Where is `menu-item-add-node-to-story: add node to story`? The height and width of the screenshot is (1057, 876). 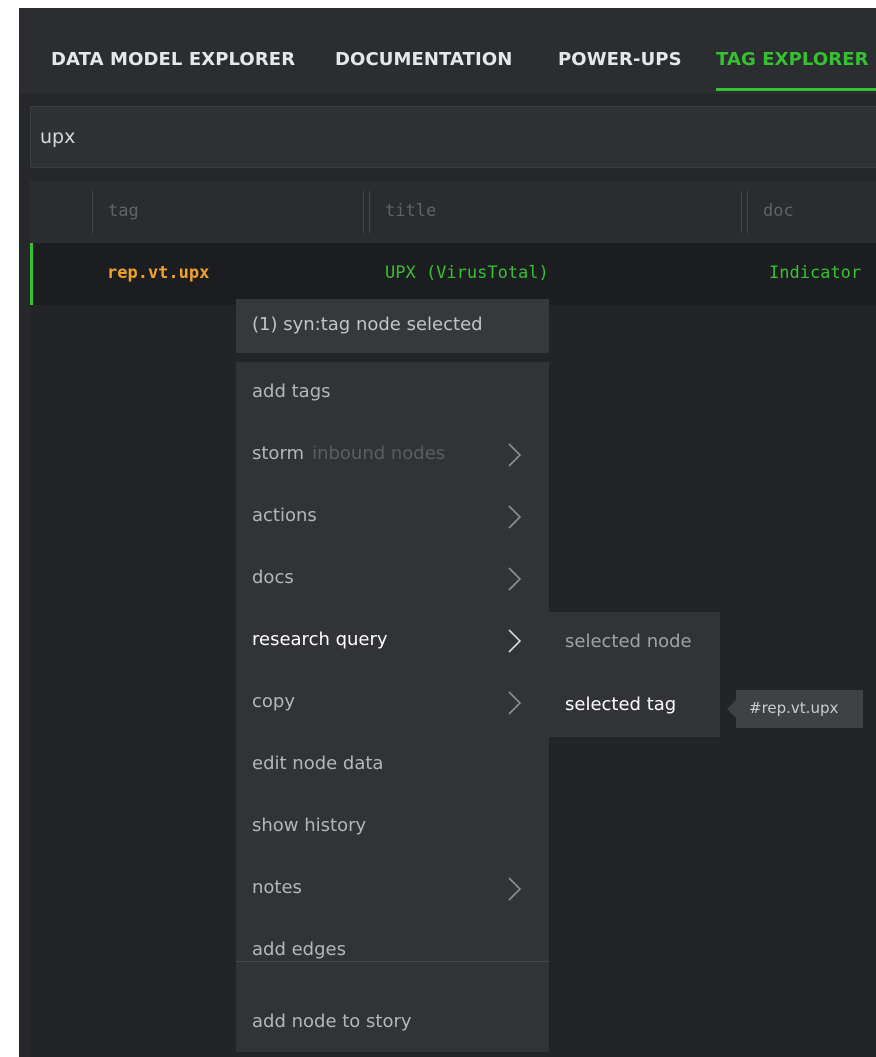 menu-item-add-node-to-story: add node to story is located at coordinates (392, 1023).